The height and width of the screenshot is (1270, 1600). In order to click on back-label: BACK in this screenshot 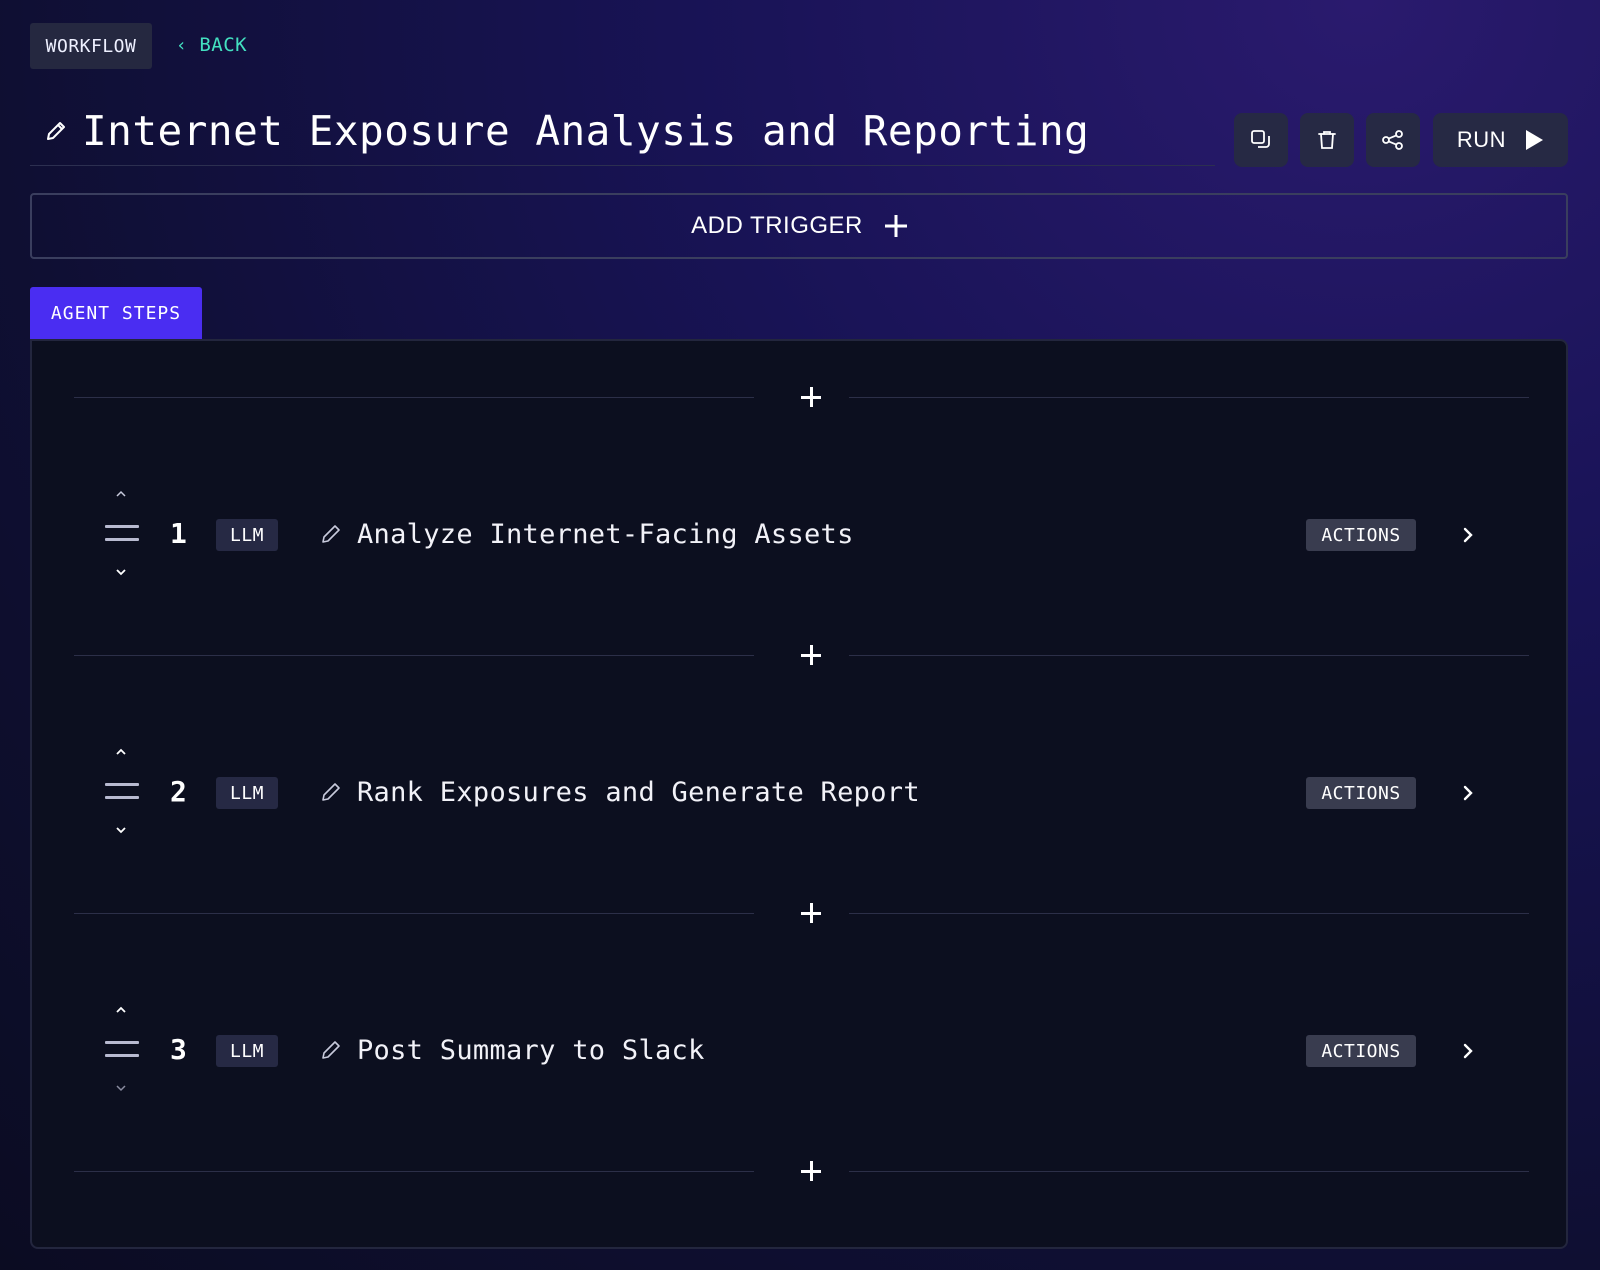, I will do `click(223, 45)`.